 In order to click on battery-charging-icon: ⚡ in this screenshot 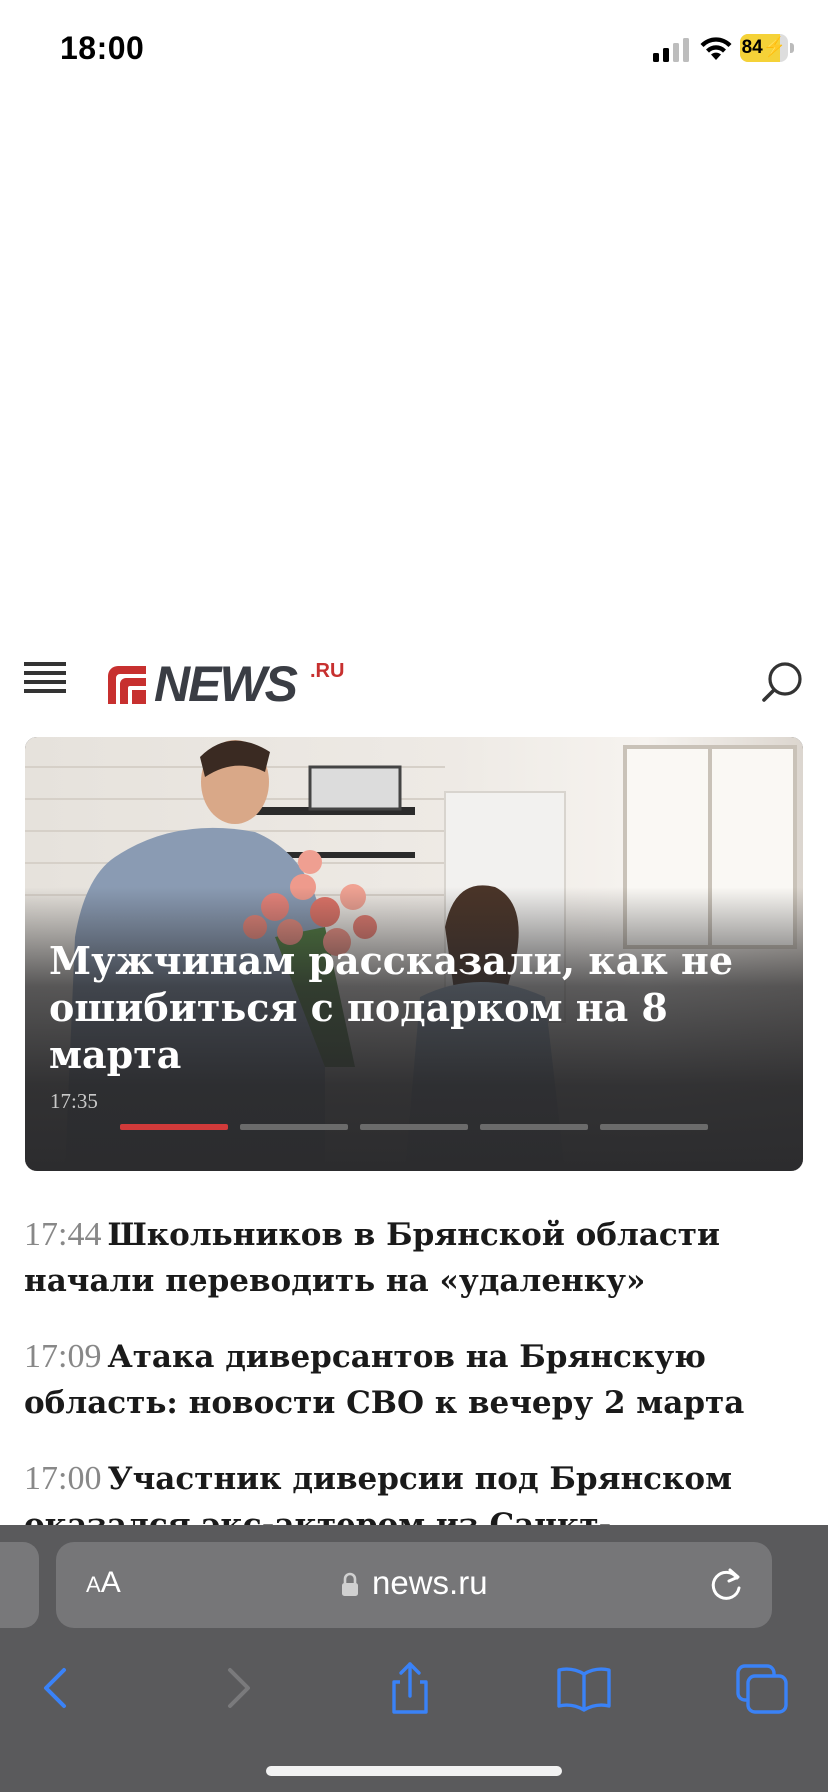, I will do `click(774, 47)`.